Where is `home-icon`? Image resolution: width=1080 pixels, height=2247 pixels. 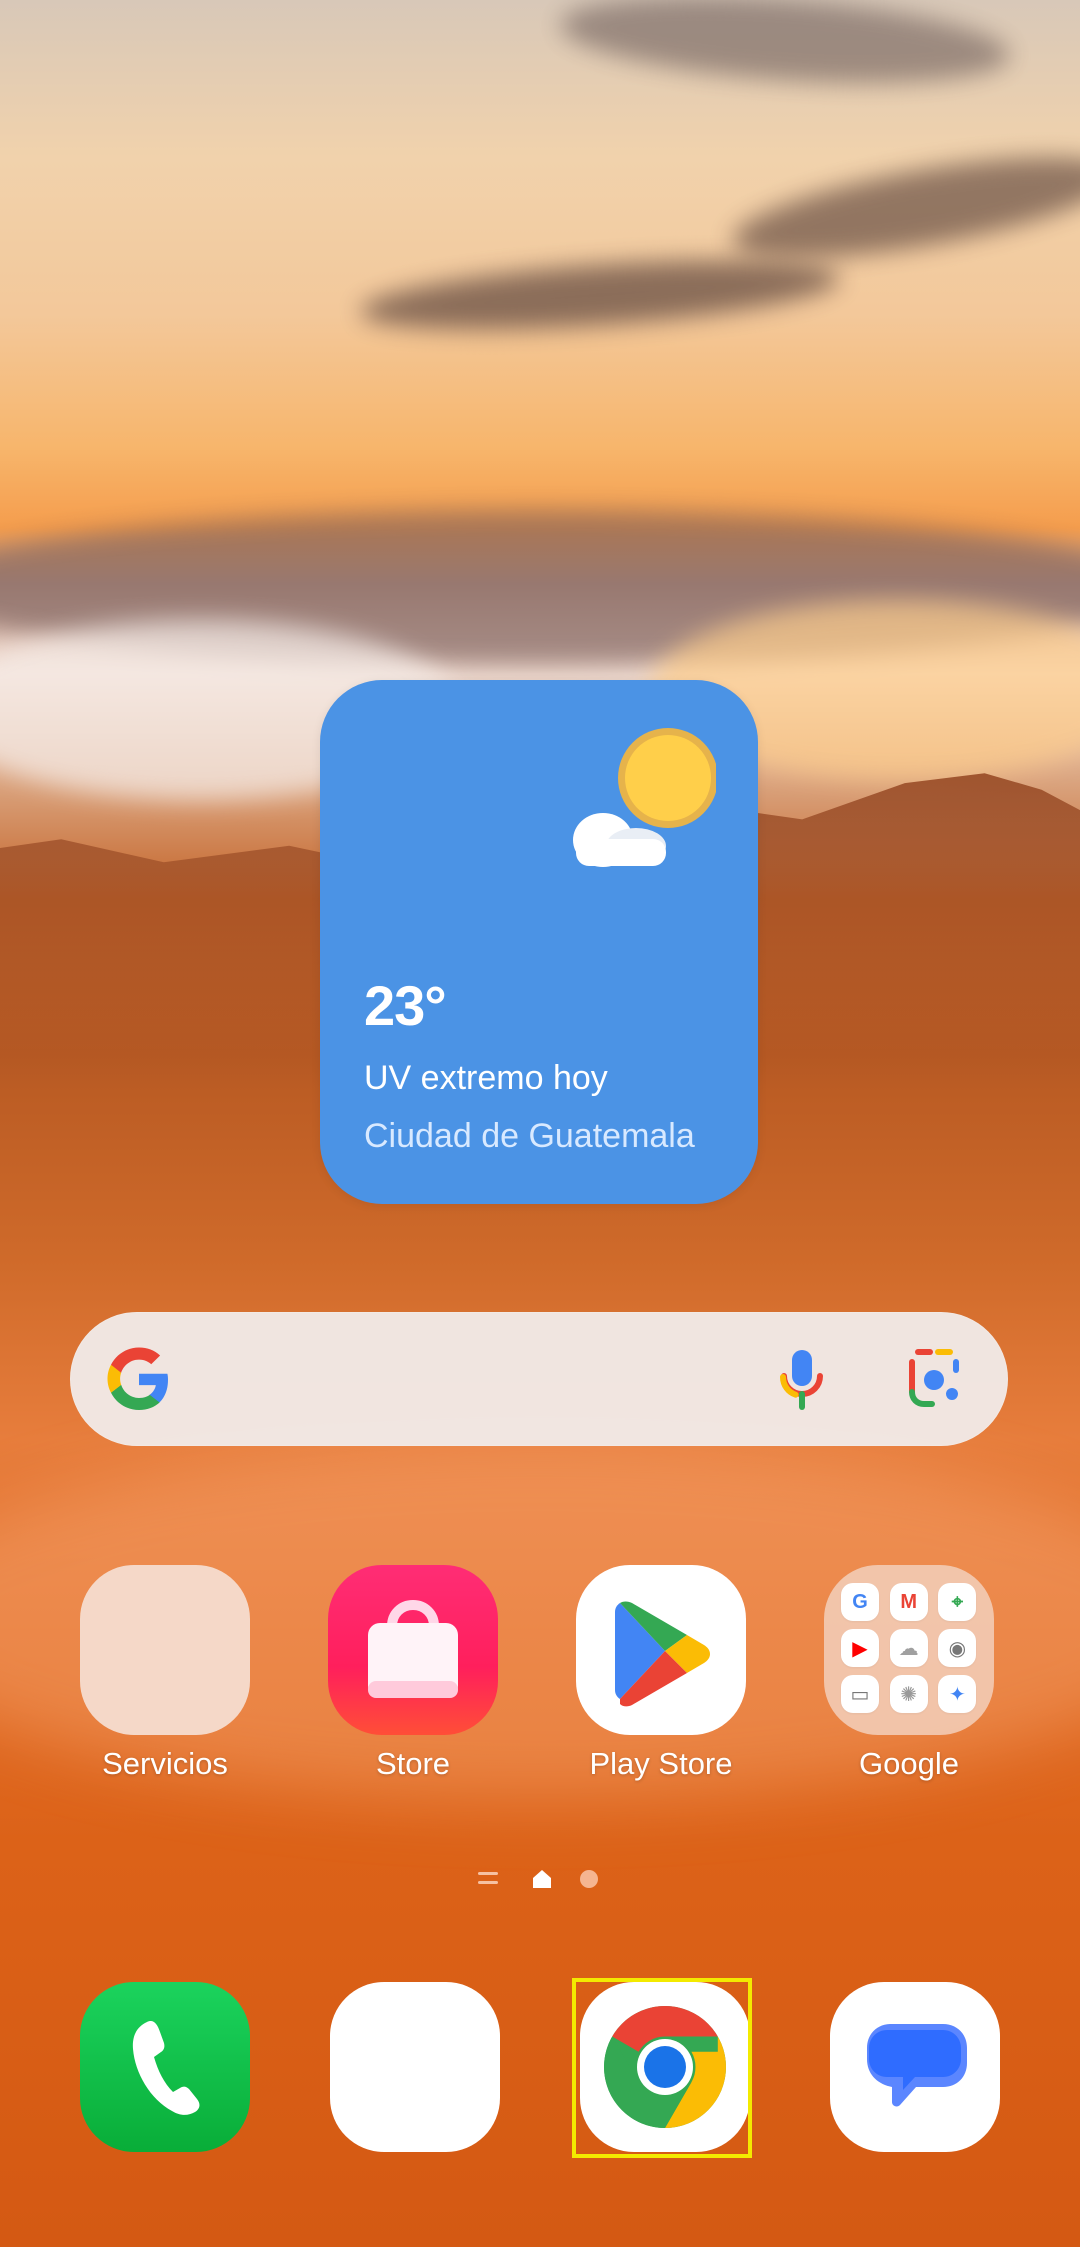 home-icon is located at coordinates (542, 1879).